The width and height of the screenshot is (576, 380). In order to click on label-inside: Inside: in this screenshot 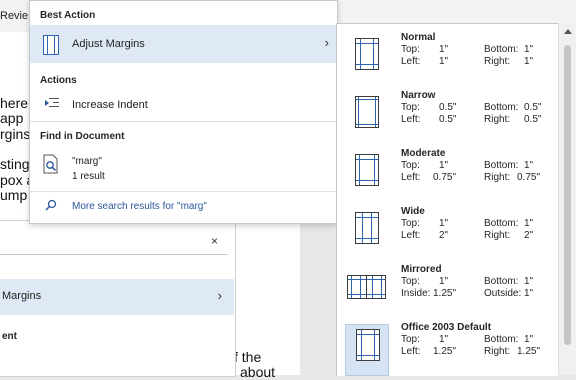, I will do `click(416, 293)`.